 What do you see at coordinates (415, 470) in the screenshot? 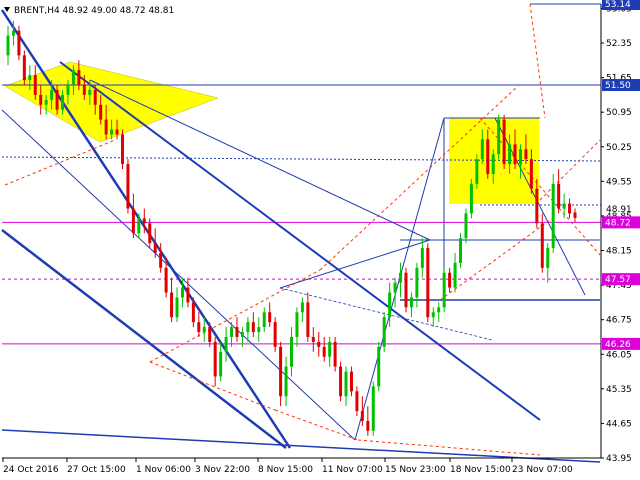
I see `x-tick-label: 15 Nov 23:00` at bounding box center [415, 470].